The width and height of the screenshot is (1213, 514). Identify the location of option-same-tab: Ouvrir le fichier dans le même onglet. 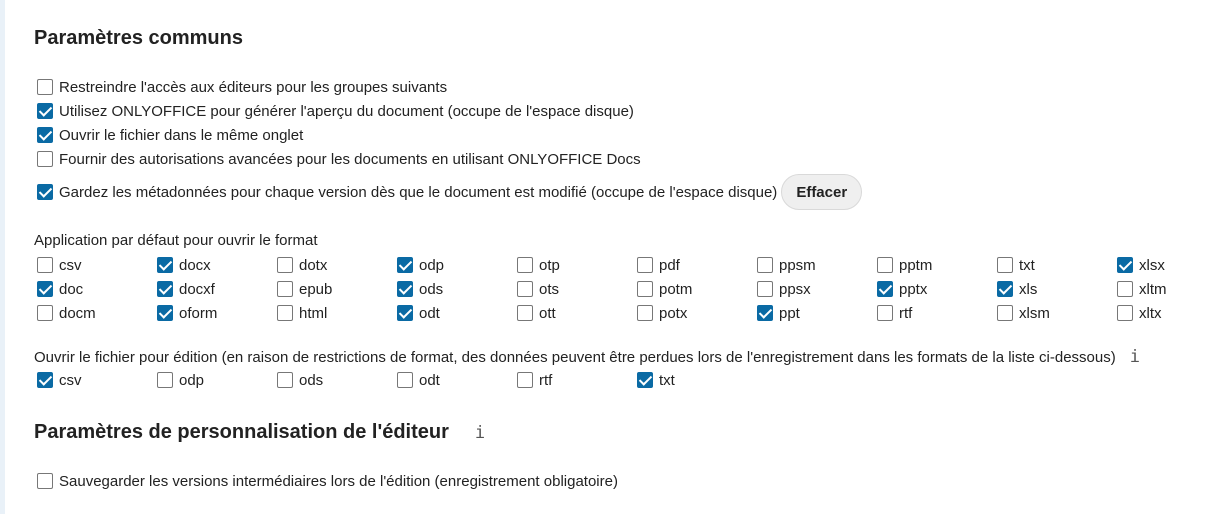
(168, 135).